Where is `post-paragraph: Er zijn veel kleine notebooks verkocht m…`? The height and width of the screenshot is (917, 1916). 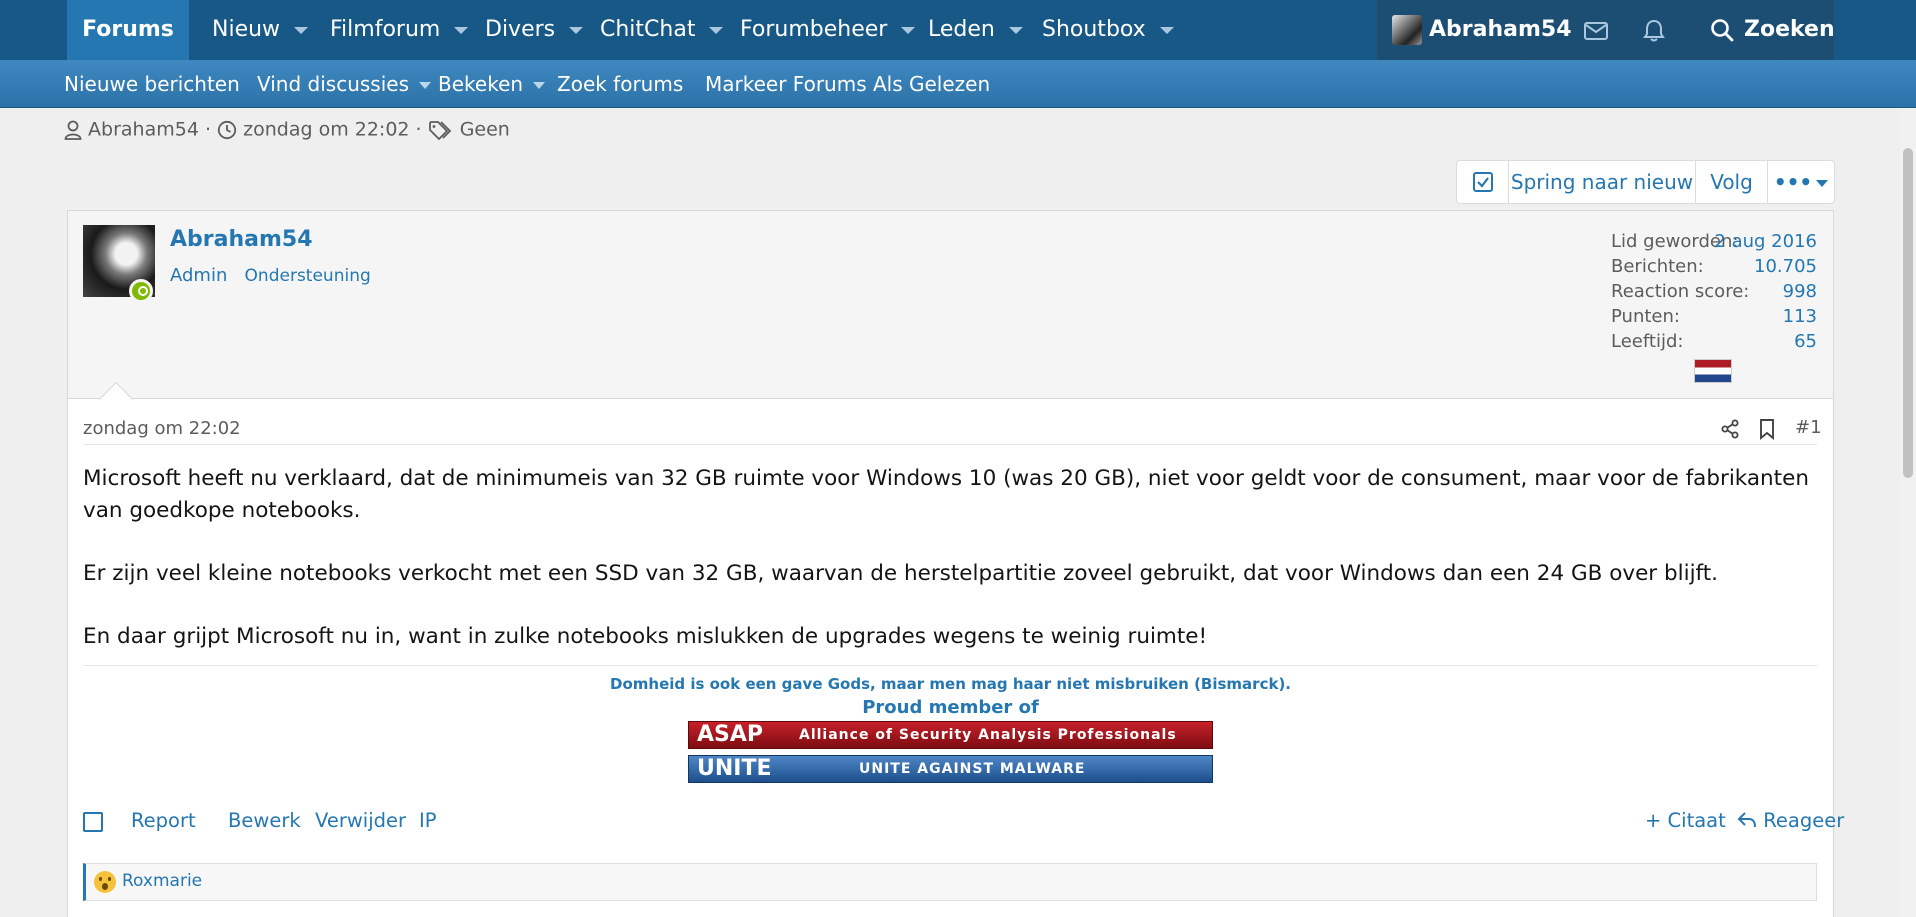
post-paragraph: Er zijn veel kleine notebooks verkocht m… is located at coordinates (901, 573).